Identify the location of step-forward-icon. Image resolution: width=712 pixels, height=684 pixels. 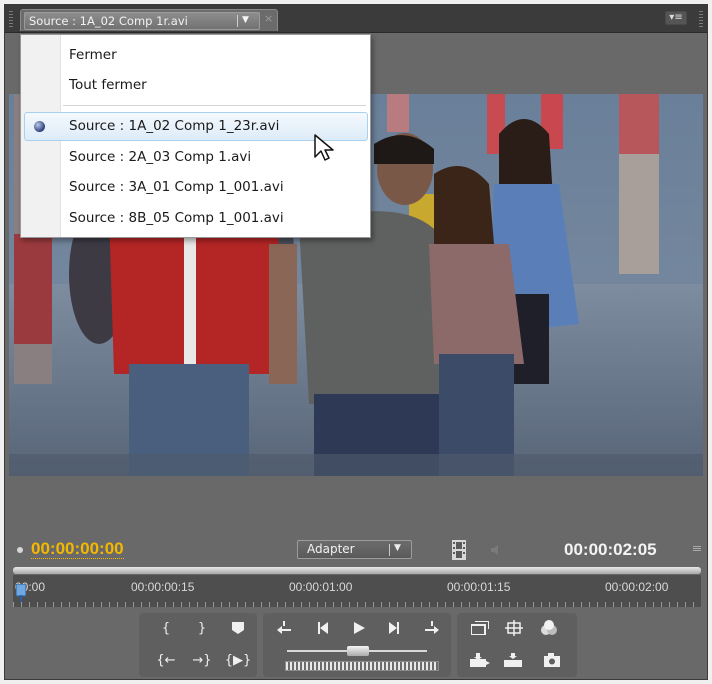
(394, 628).